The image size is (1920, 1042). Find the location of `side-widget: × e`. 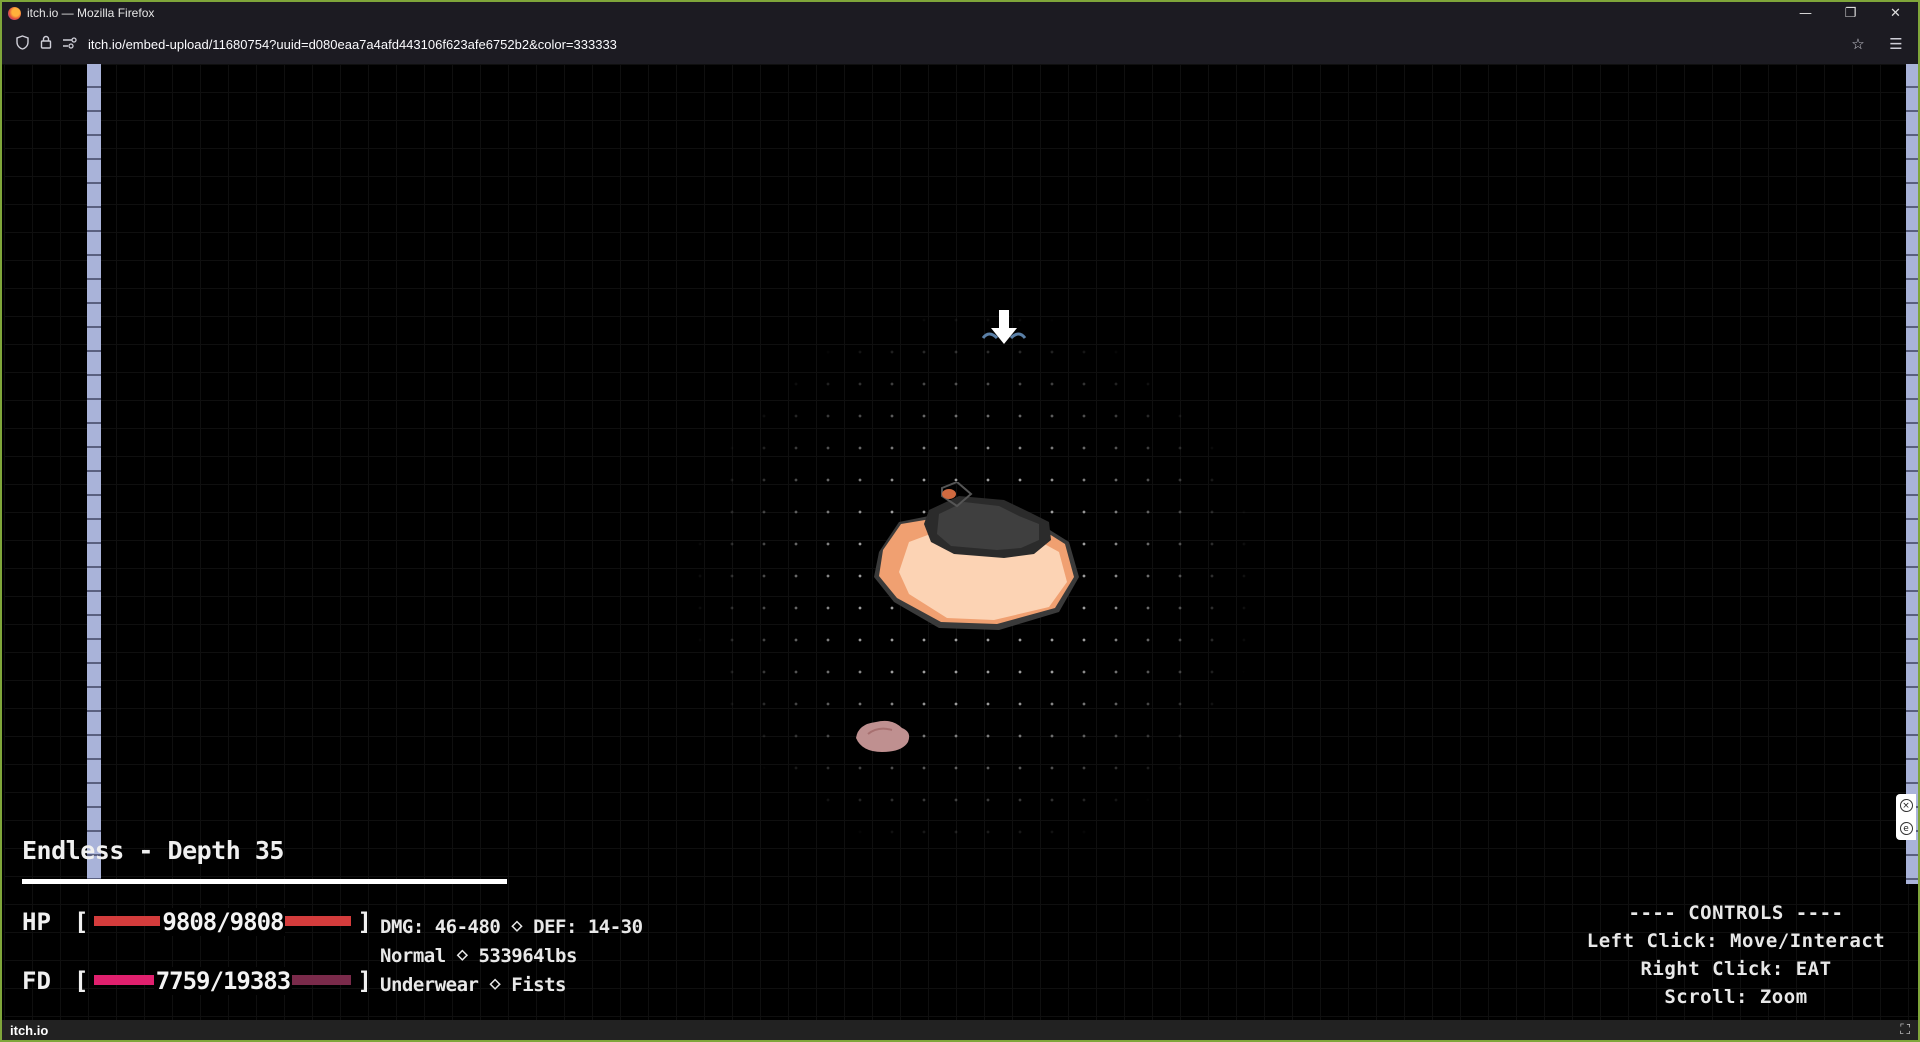

side-widget: × e is located at coordinates (1906, 817).